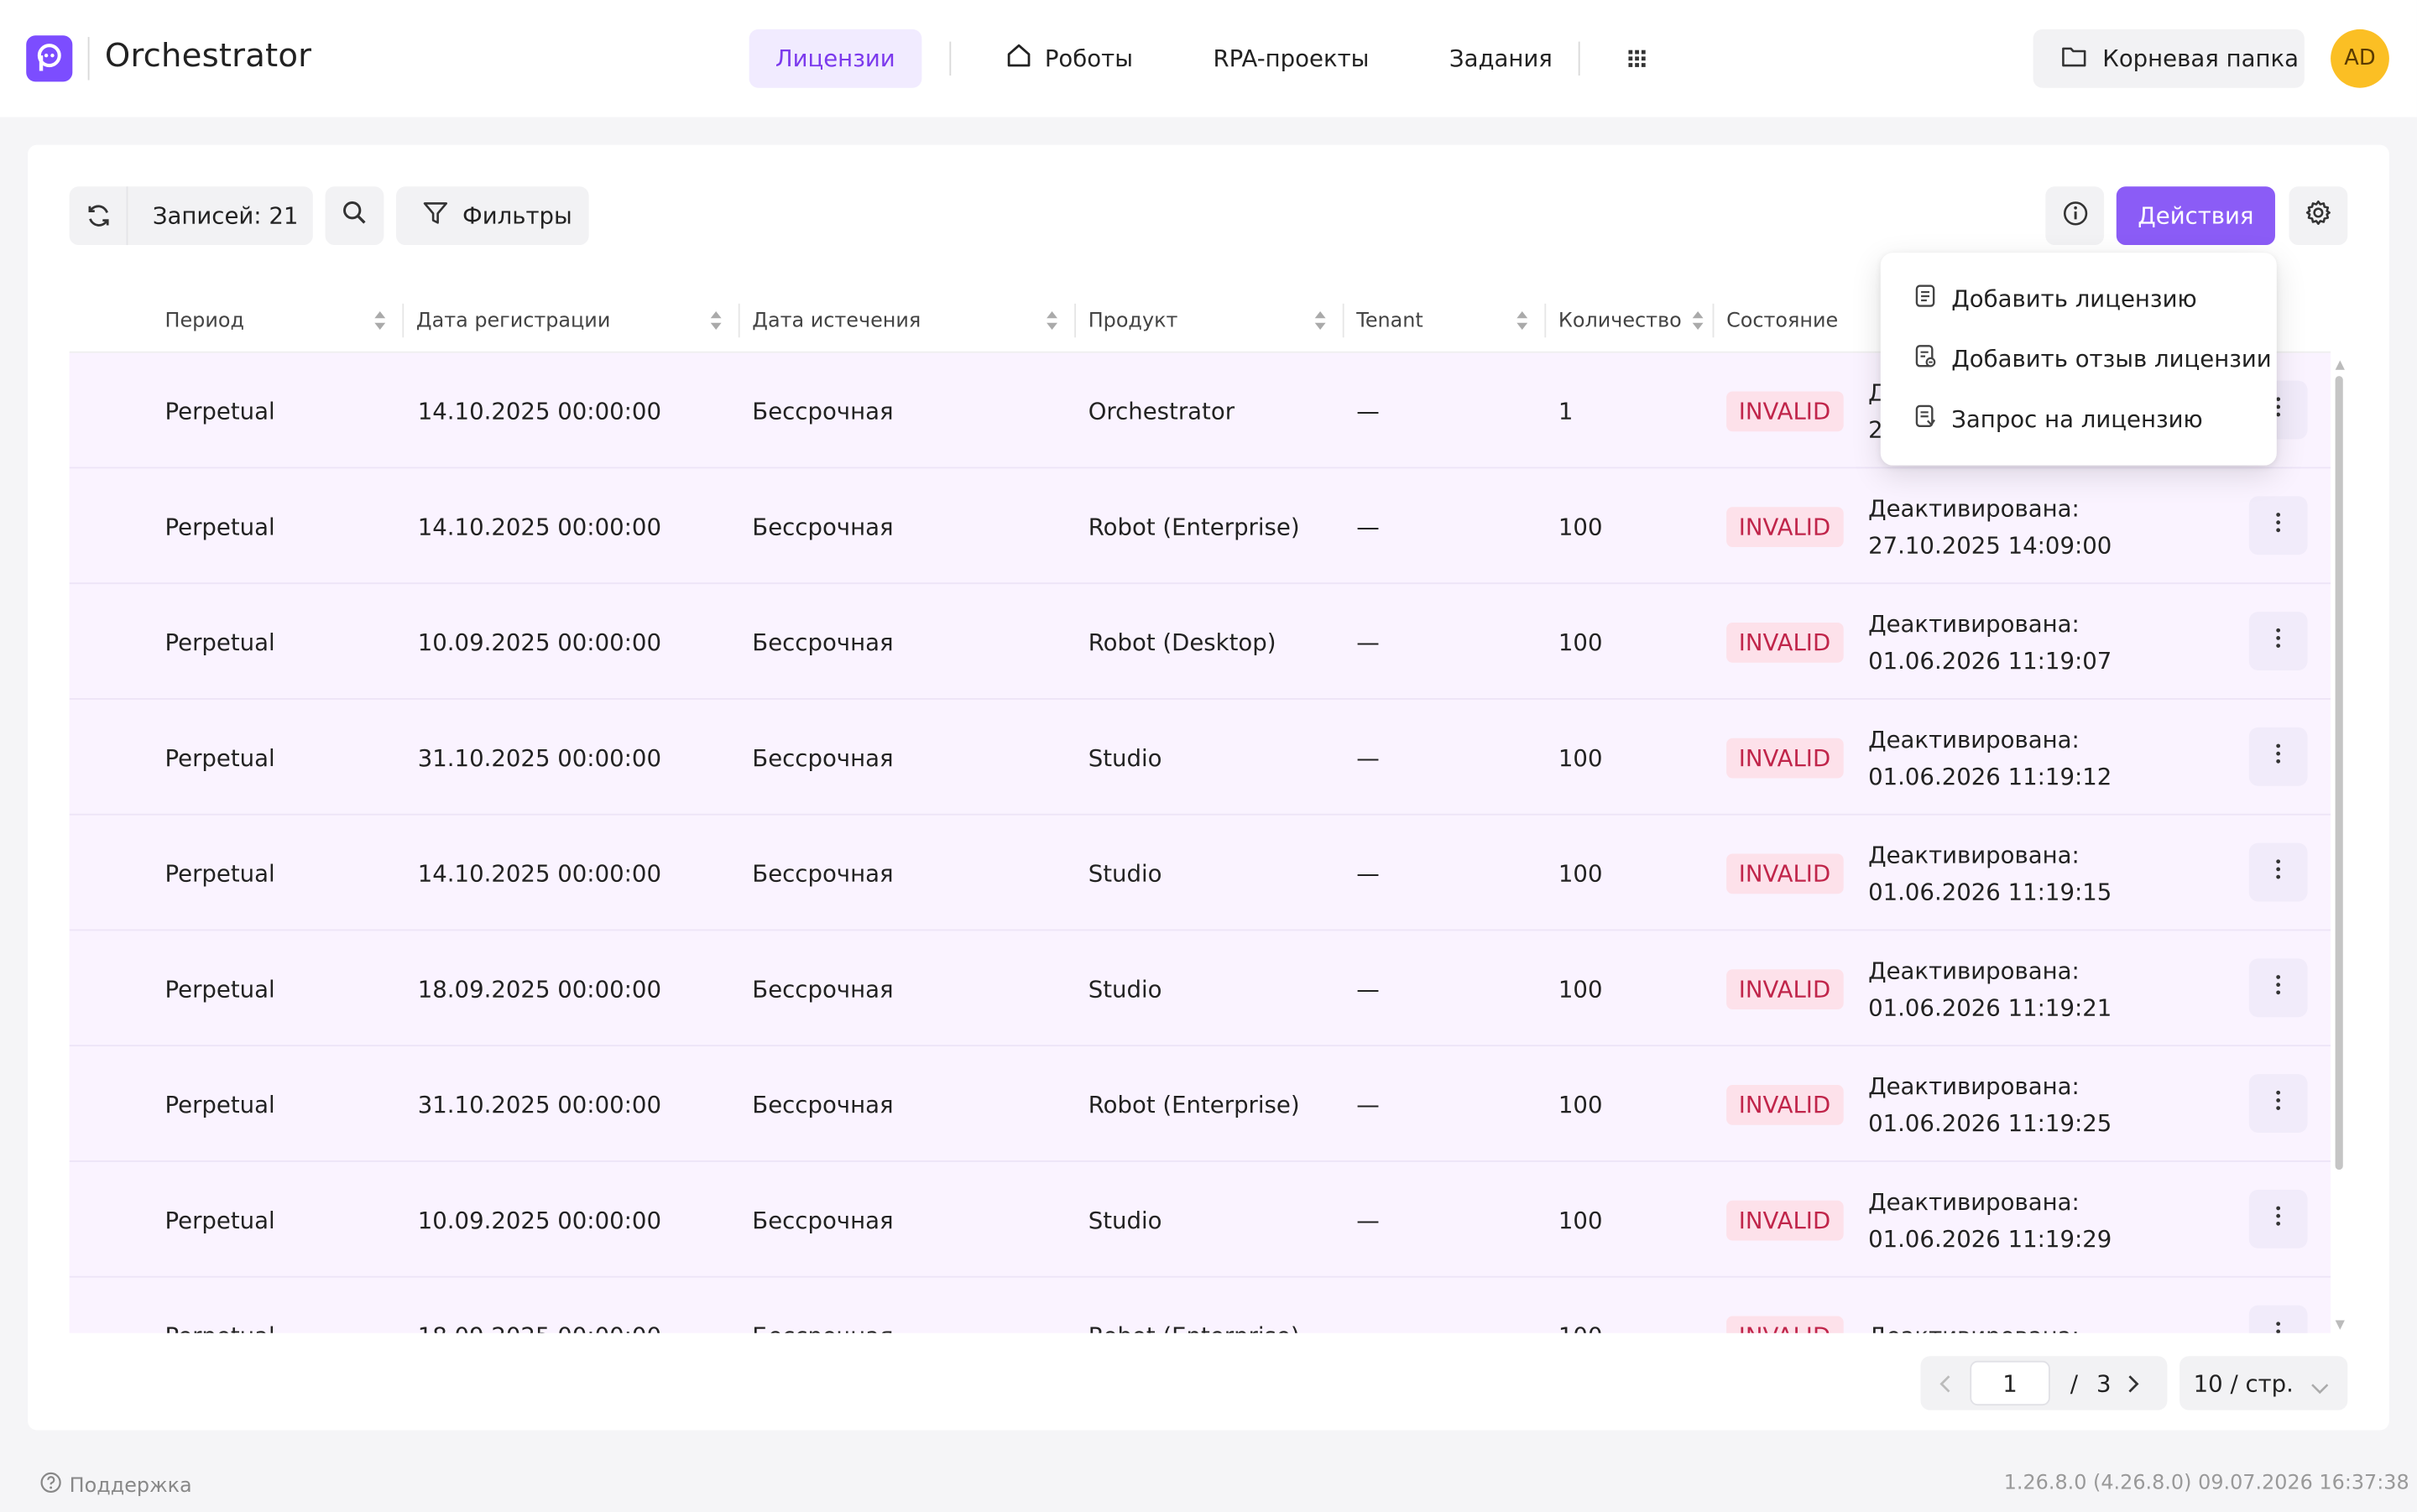  I want to click on nav-rpa-projects: RPA-проекты, so click(1291, 59).